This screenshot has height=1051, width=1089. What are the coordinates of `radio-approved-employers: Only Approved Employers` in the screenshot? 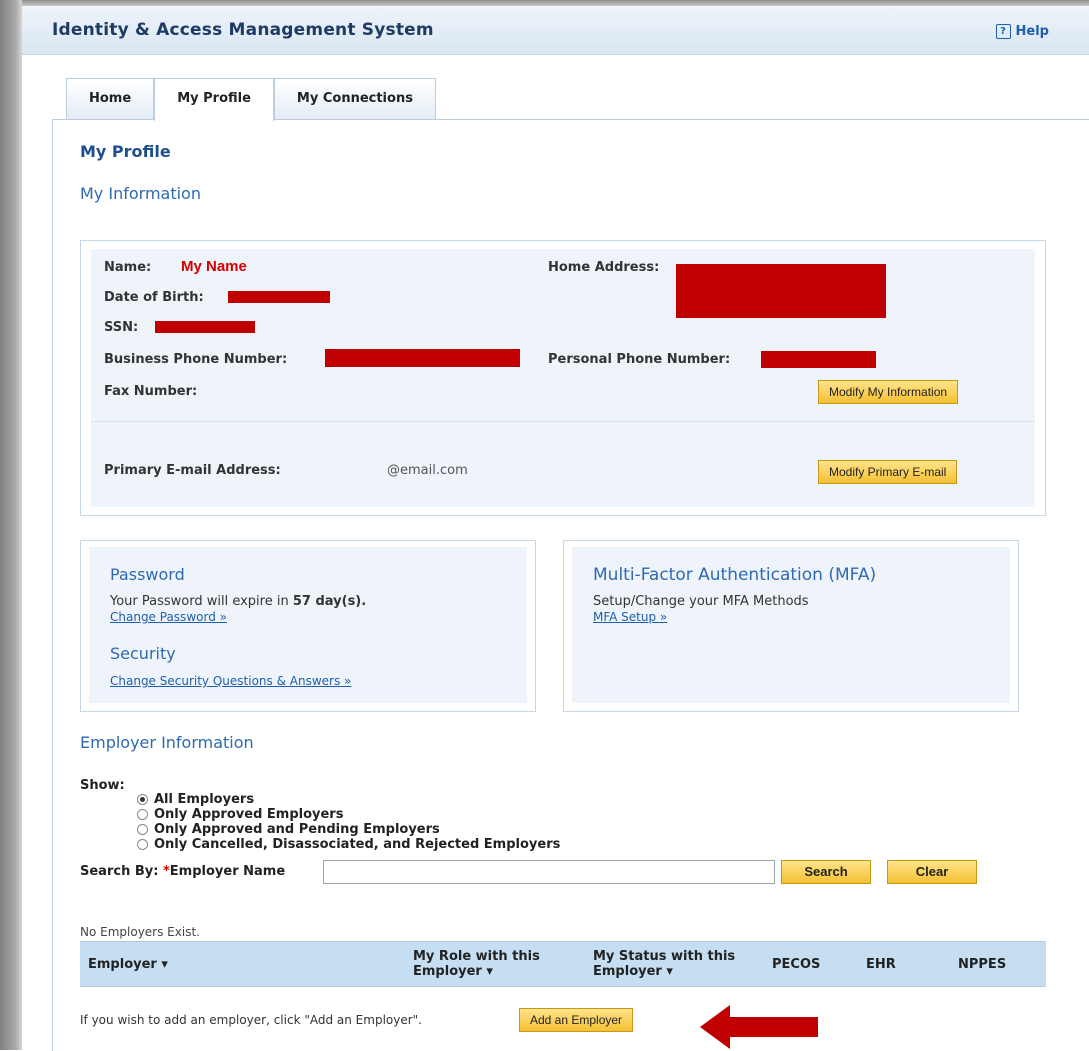 It's located at (240, 814).